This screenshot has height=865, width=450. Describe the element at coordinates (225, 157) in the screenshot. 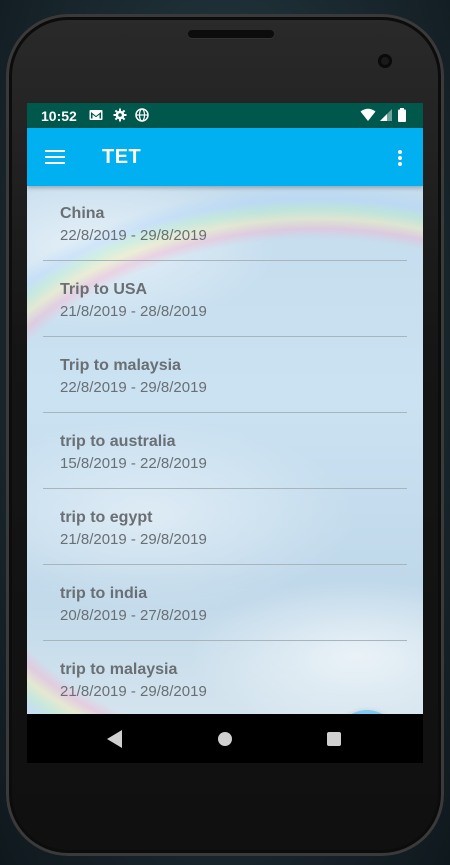

I see `app-toolbar: TET` at that location.